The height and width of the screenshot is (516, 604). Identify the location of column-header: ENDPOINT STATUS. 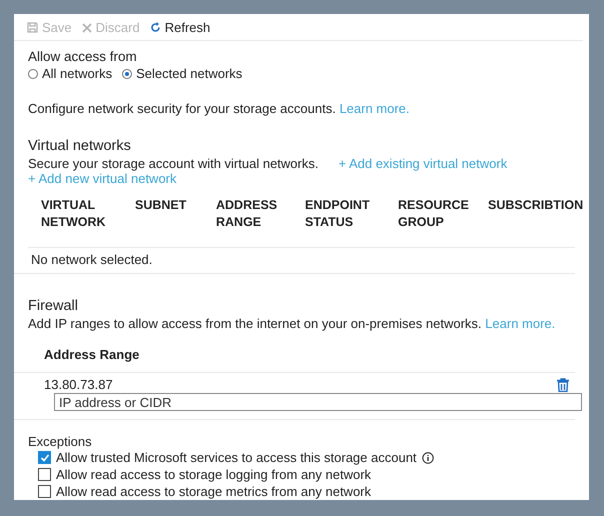
(338, 214).